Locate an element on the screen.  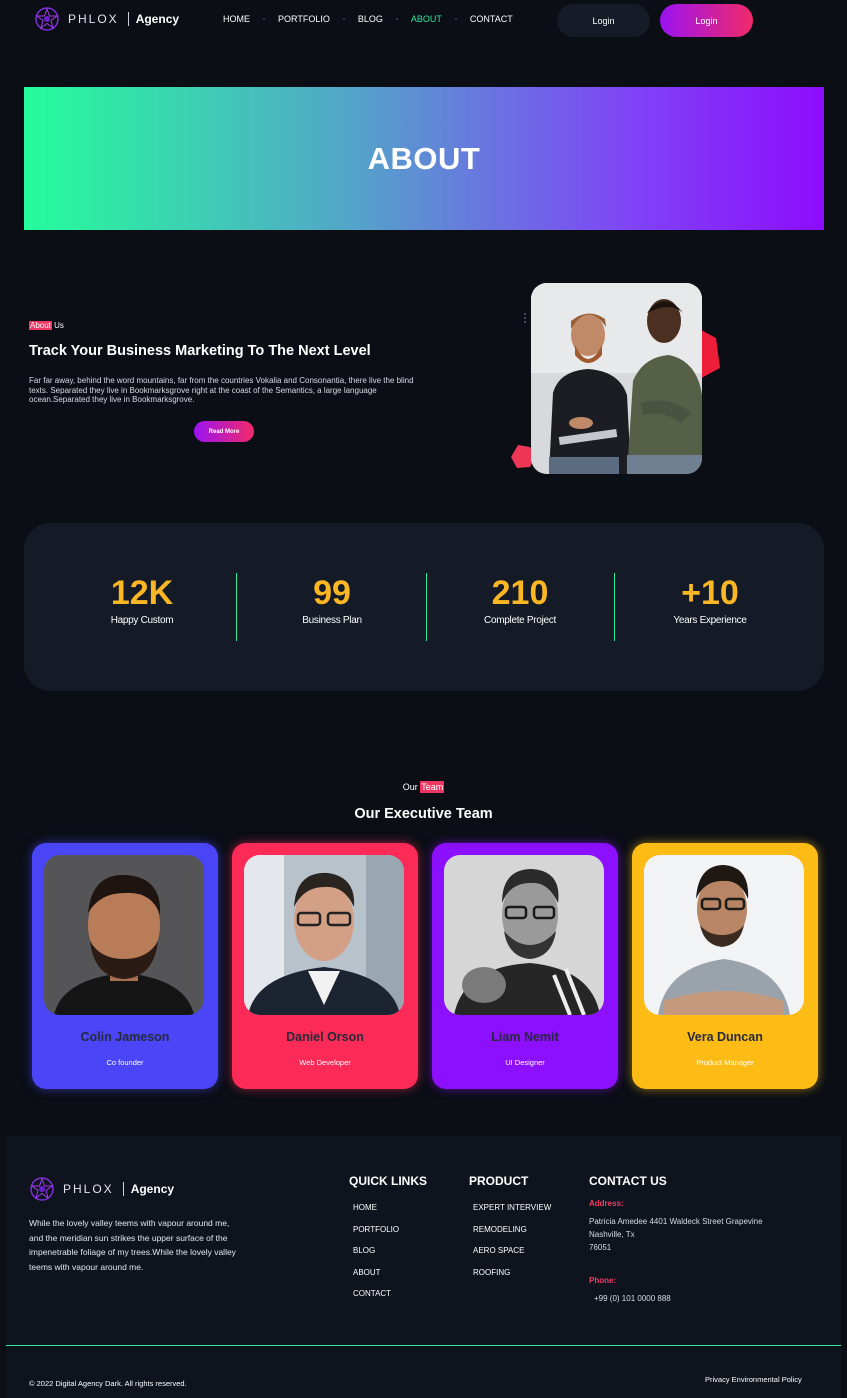
stat-label: Years Experience is located at coordinates (710, 620).